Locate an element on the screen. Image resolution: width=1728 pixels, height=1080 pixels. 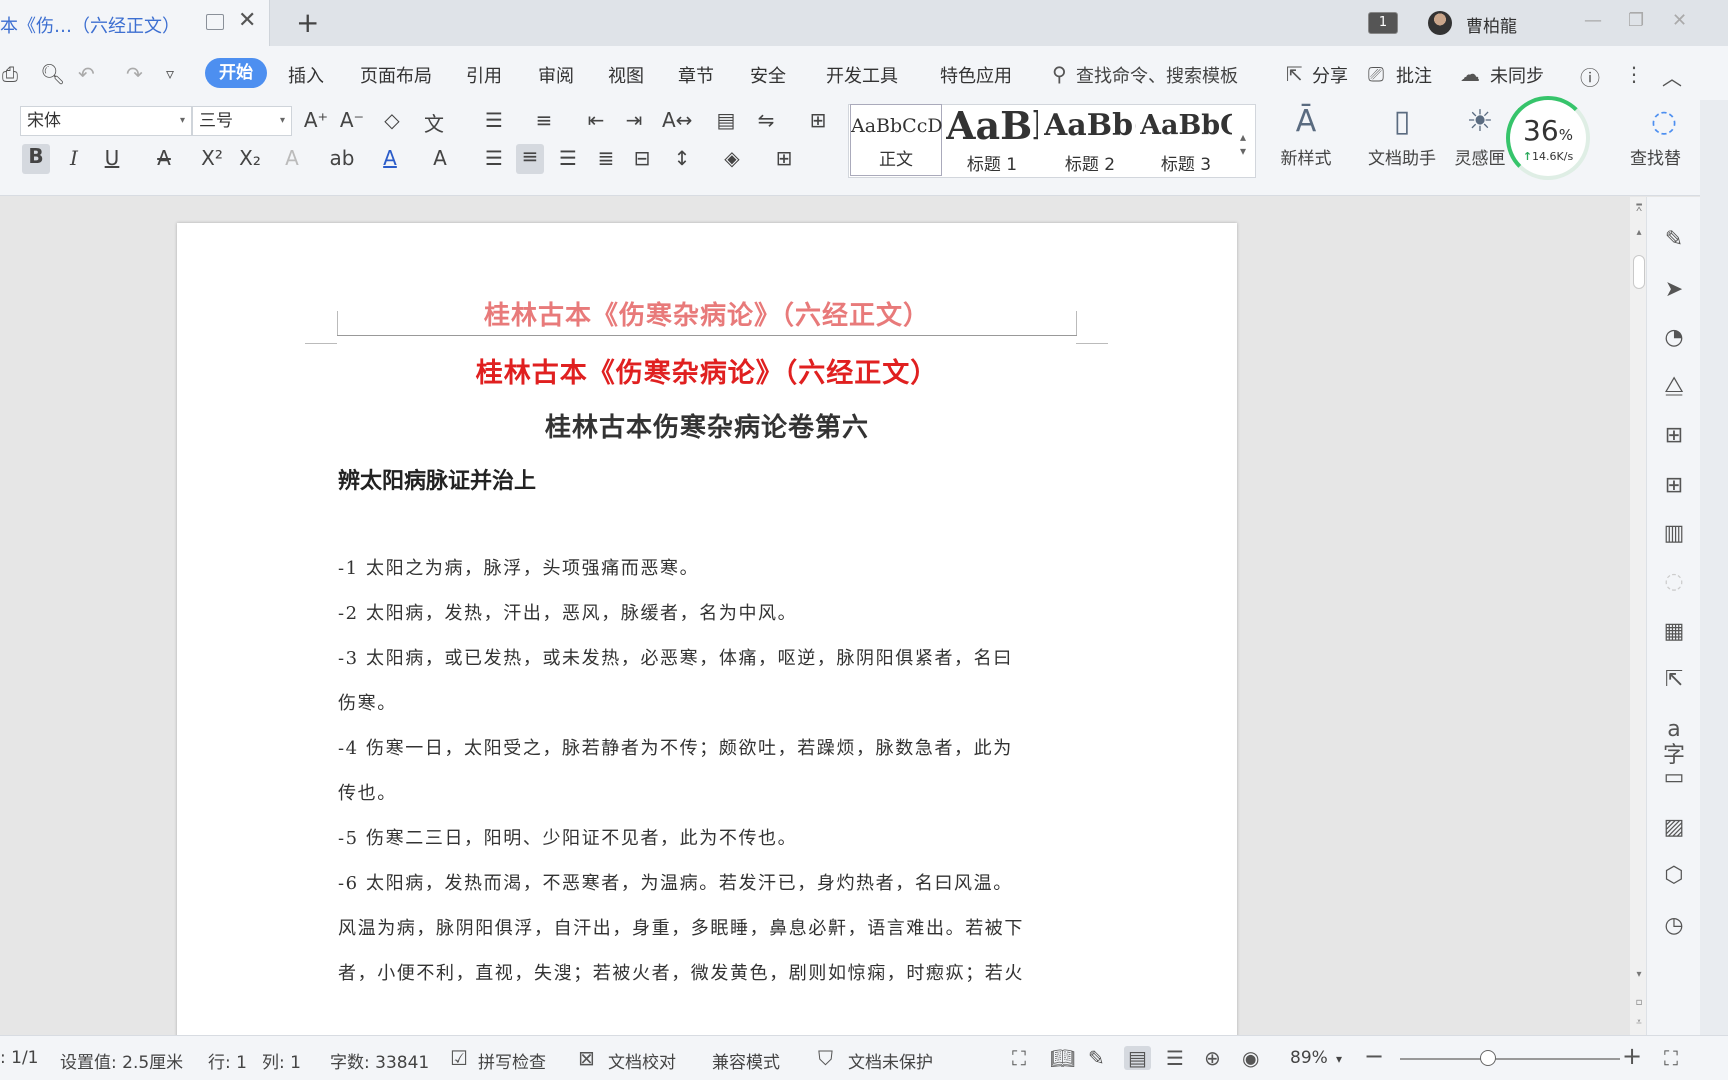
write-mode-icon: ✎ is located at coordinates (1096, 1058).